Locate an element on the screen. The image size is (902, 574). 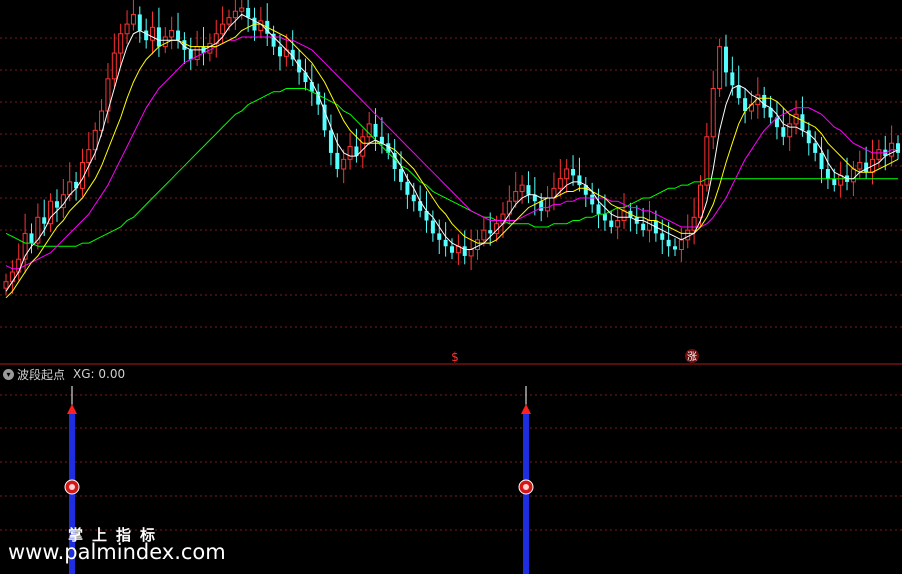
indicator-panel-title: ▾ 波段起点 XG: 0.00 is located at coordinates (64, 374).